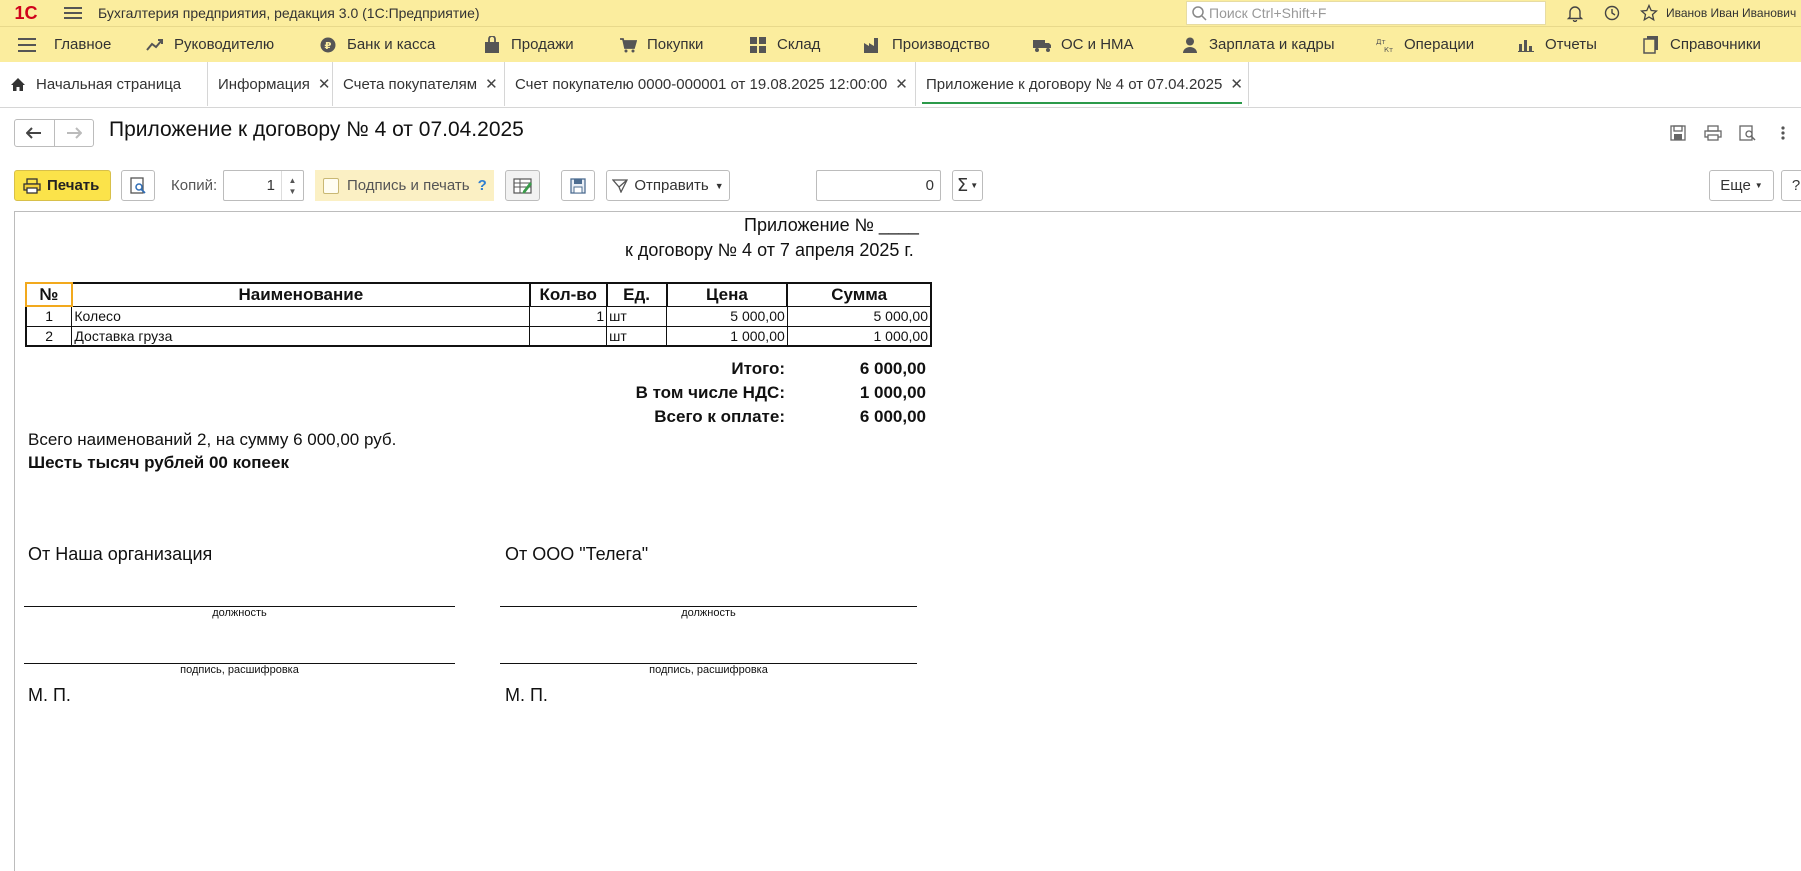 The width and height of the screenshot is (1801, 871). I want to click on sign-and-stamp-checkbox: Подпись и печать ?, so click(404, 185).